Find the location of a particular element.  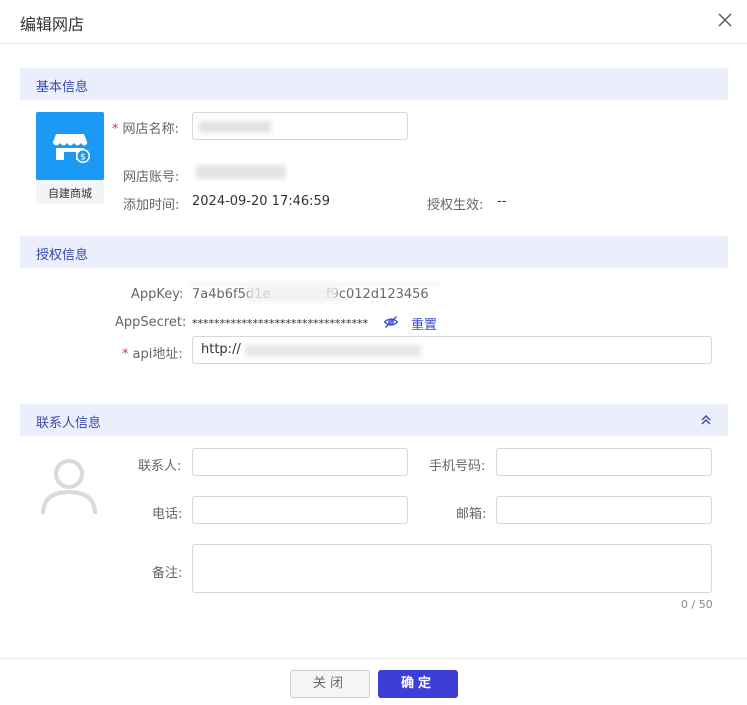

email-label: 邮箱: is located at coordinates (471, 514).